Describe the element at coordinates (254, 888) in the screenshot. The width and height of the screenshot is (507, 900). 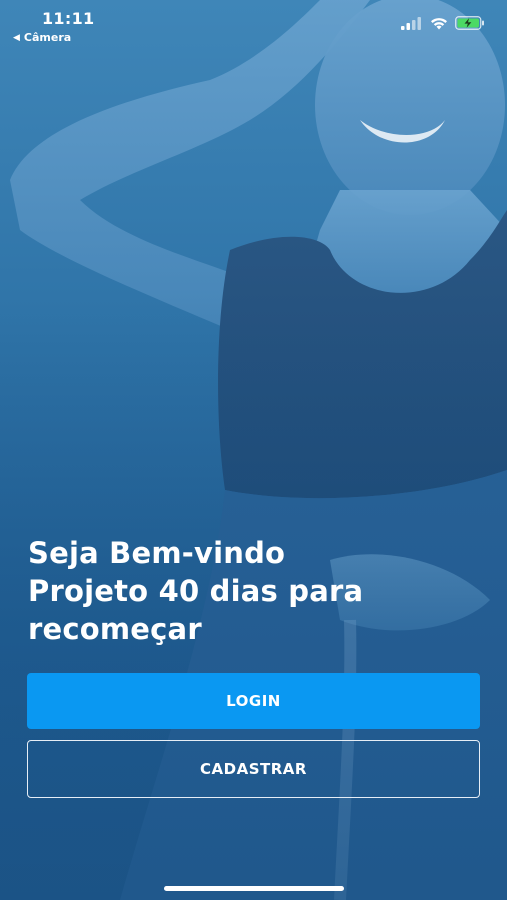
I see `home-indicator` at that location.